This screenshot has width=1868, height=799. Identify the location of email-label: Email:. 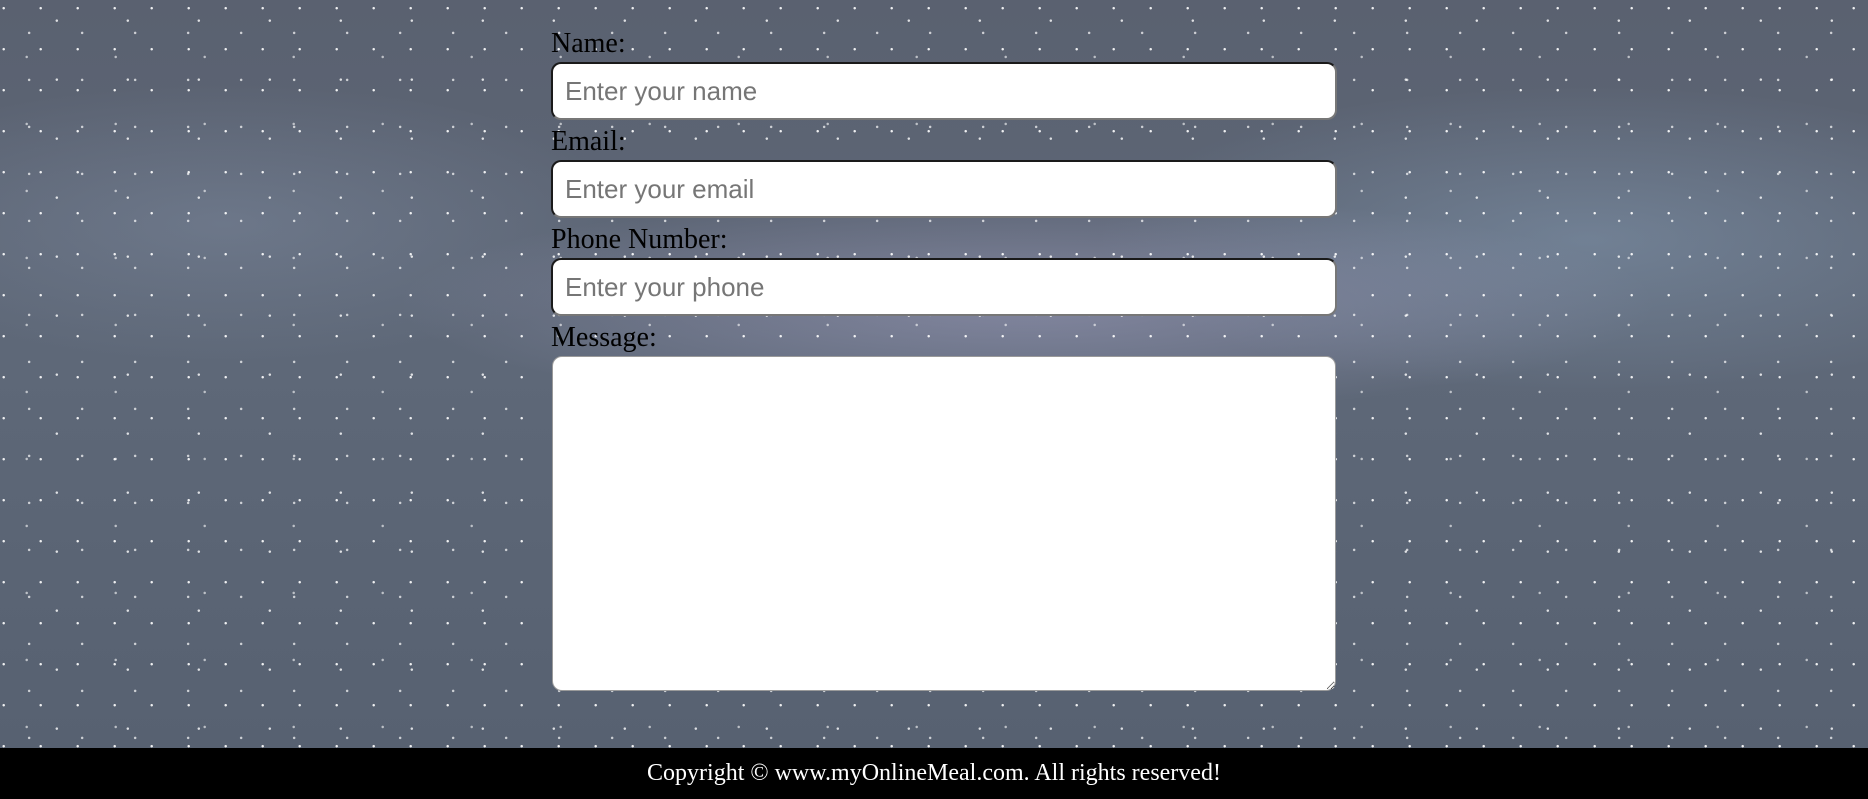
(588, 141).